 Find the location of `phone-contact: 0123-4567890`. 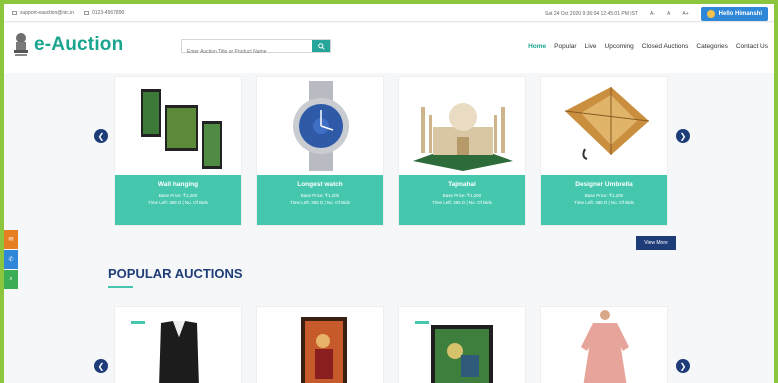

phone-contact: 0123-4567890 is located at coordinates (104, 13).